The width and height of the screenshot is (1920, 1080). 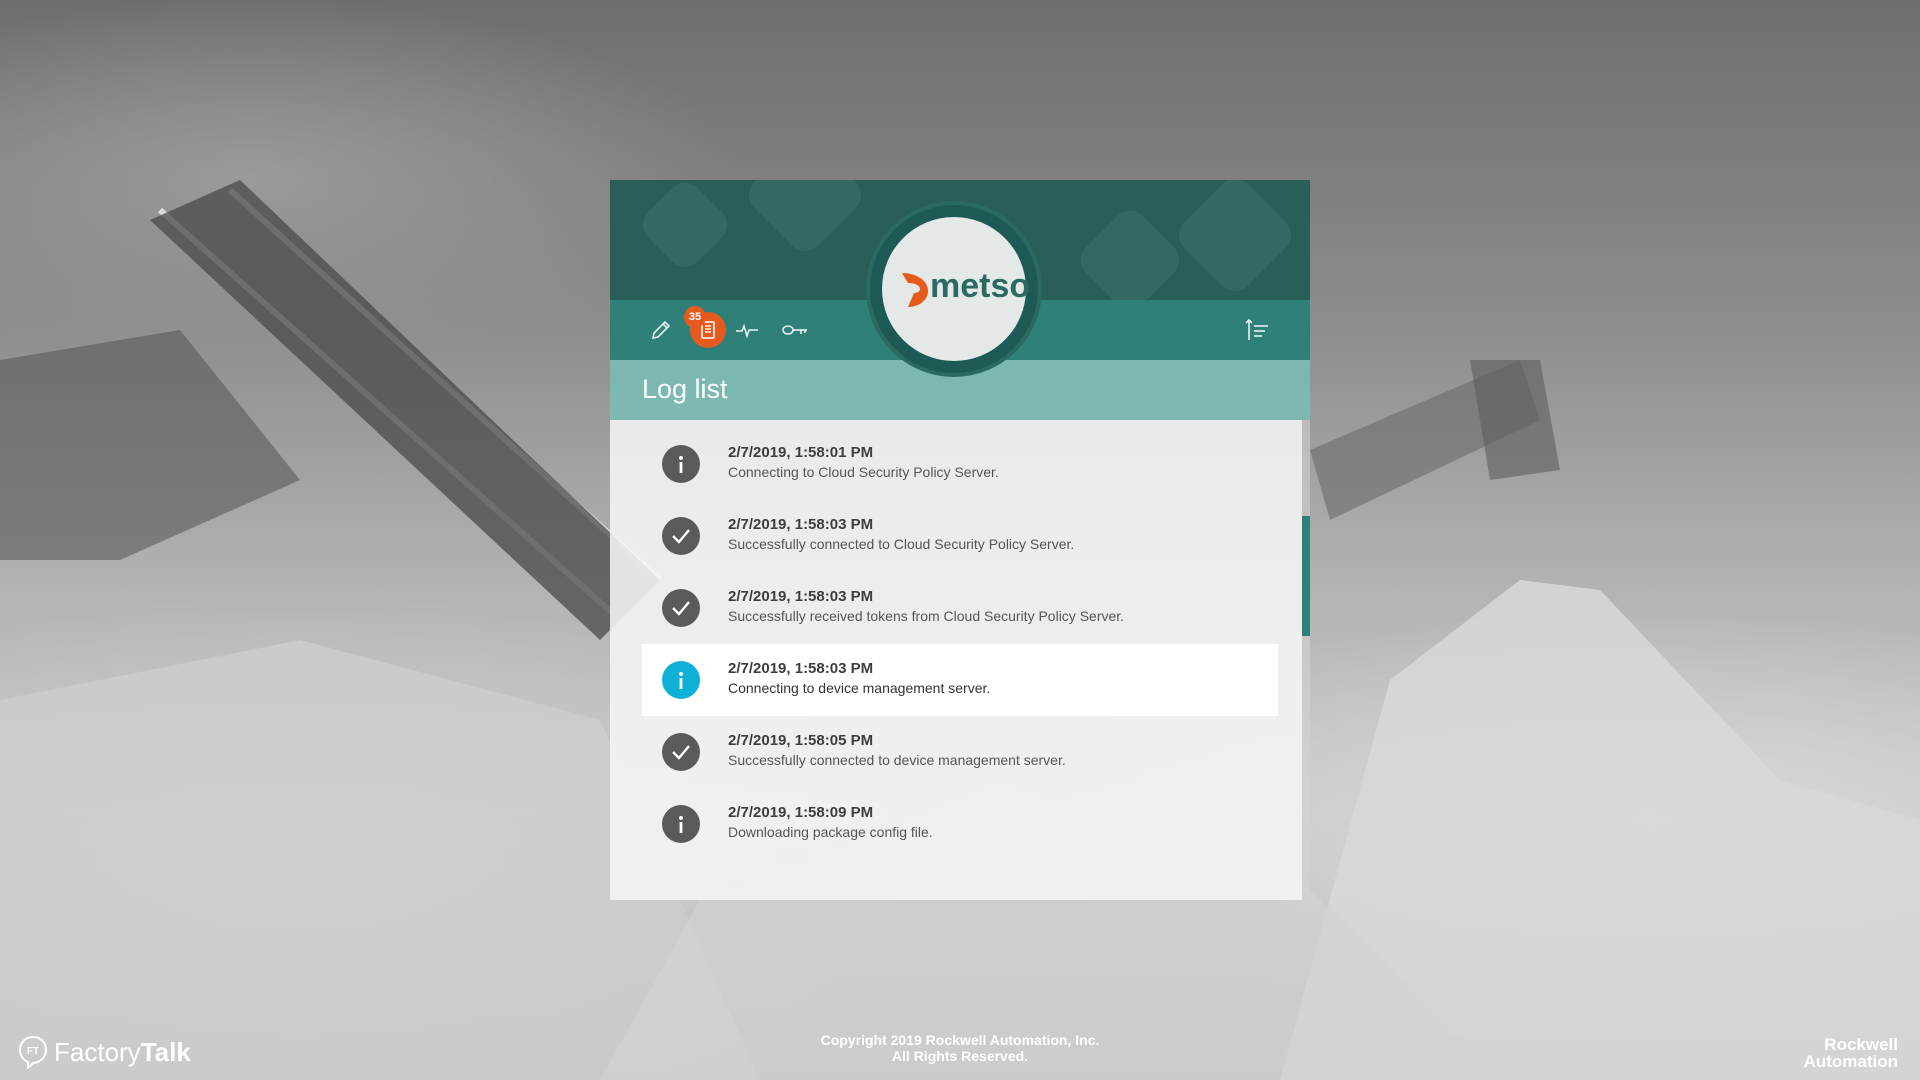 I want to click on log-timestamp: 2/7/2019, 1:58:05 PM, so click(x=801, y=740).